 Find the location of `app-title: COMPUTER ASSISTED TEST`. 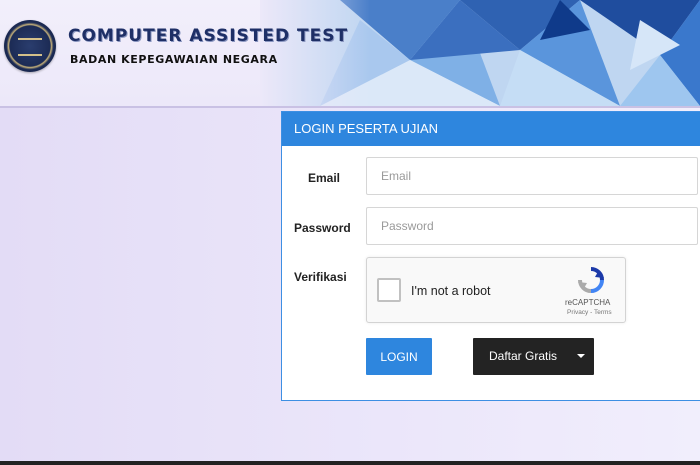

app-title: COMPUTER ASSISTED TEST is located at coordinates (208, 36).